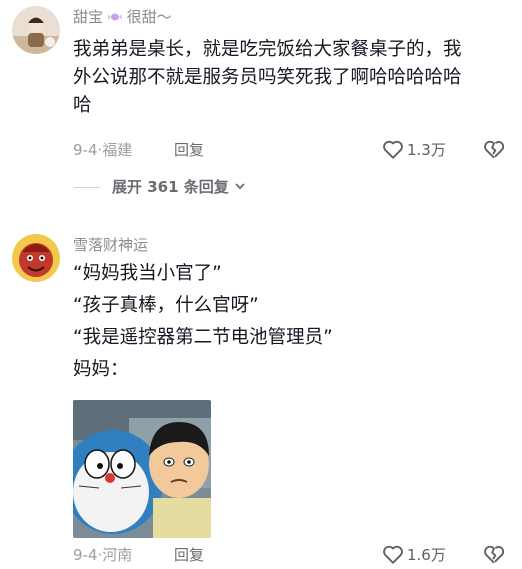 This screenshot has height=569, width=522. Describe the element at coordinates (101, 369) in the screenshot. I see `comment-line: 妈妈：` at that location.